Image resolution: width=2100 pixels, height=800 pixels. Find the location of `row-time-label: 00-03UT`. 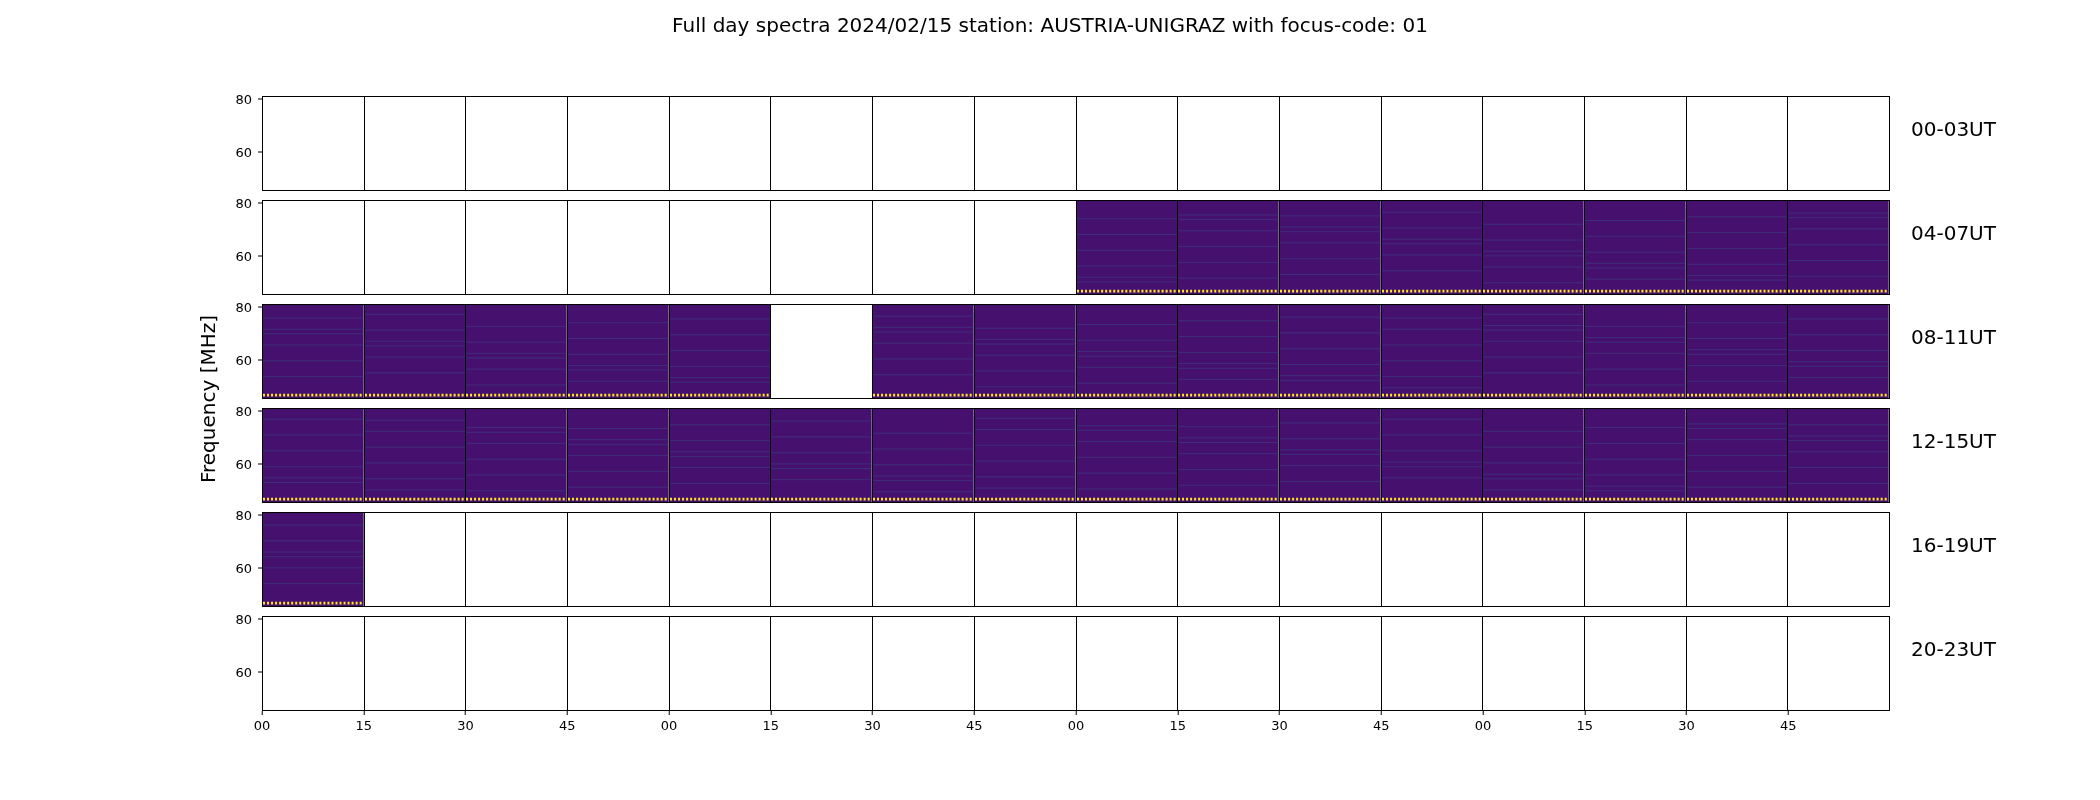

row-time-label: 00-03UT is located at coordinates (1953, 129).